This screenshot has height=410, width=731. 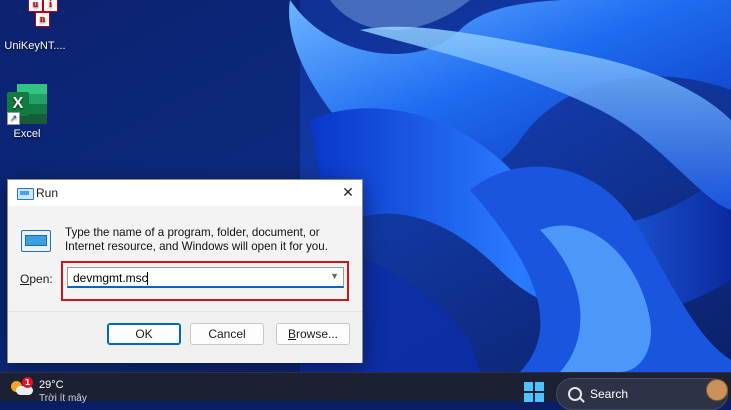 What do you see at coordinates (717, 390) in the screenshot?
I see `search-highlight-icon` at bounding box center [717, 390].